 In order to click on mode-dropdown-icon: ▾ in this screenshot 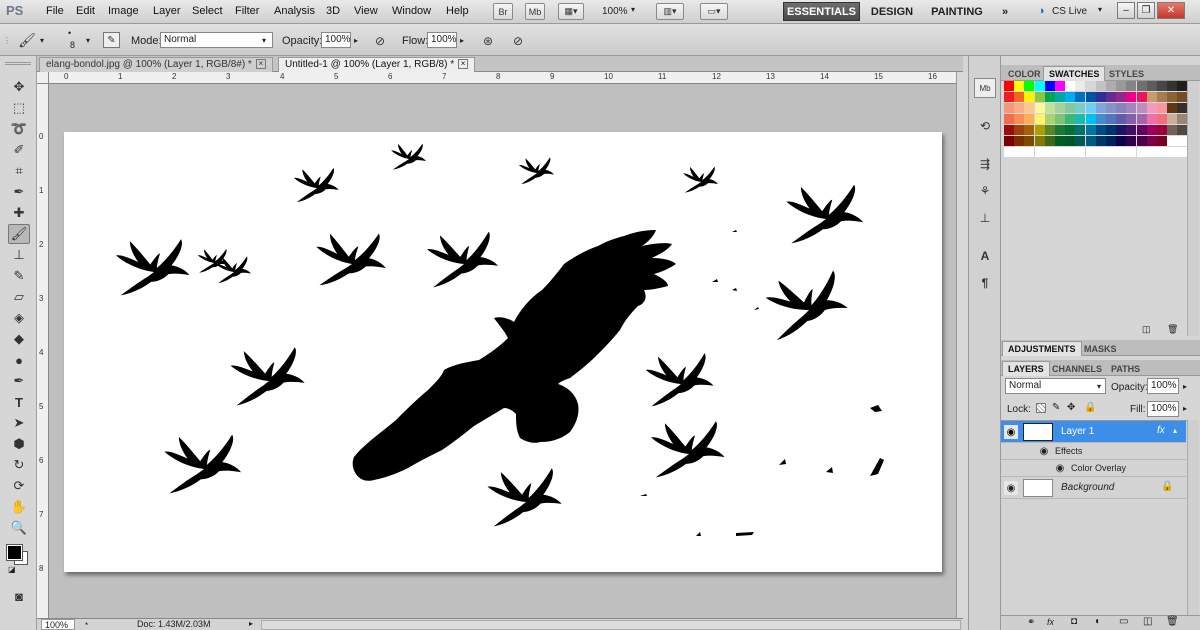, I will do `click(264, 40)`.